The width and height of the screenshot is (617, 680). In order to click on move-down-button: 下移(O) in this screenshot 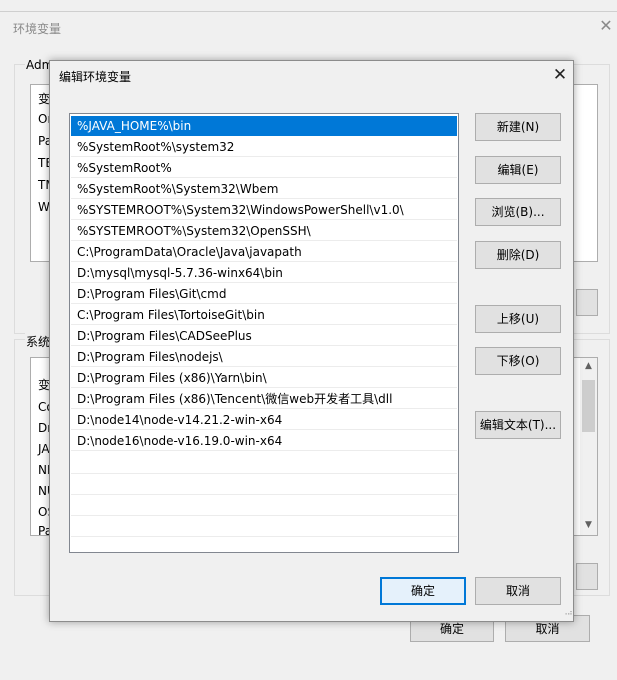, I will do `click(518, 361)`.